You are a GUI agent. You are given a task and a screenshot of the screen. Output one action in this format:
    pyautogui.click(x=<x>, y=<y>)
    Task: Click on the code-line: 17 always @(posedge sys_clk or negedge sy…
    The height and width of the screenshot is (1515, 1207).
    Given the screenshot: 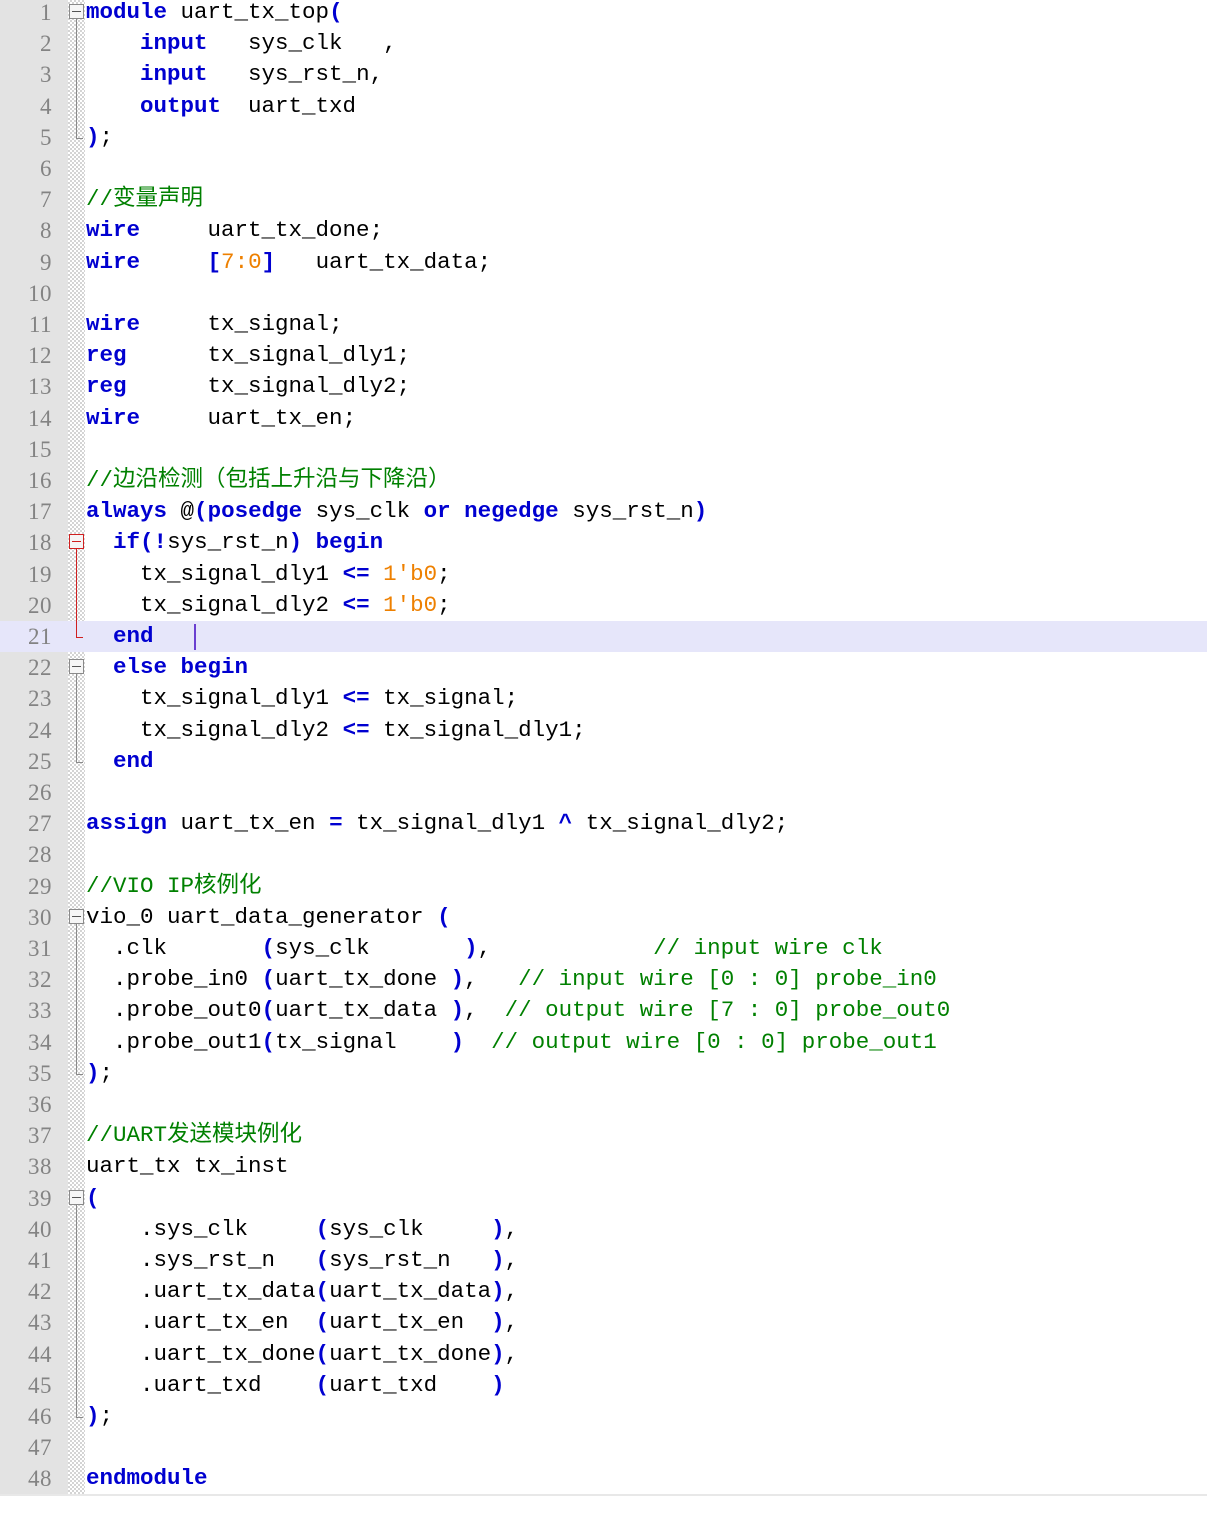 What is the action you would take?
    pyautogui.click(x=603, y=511)
    